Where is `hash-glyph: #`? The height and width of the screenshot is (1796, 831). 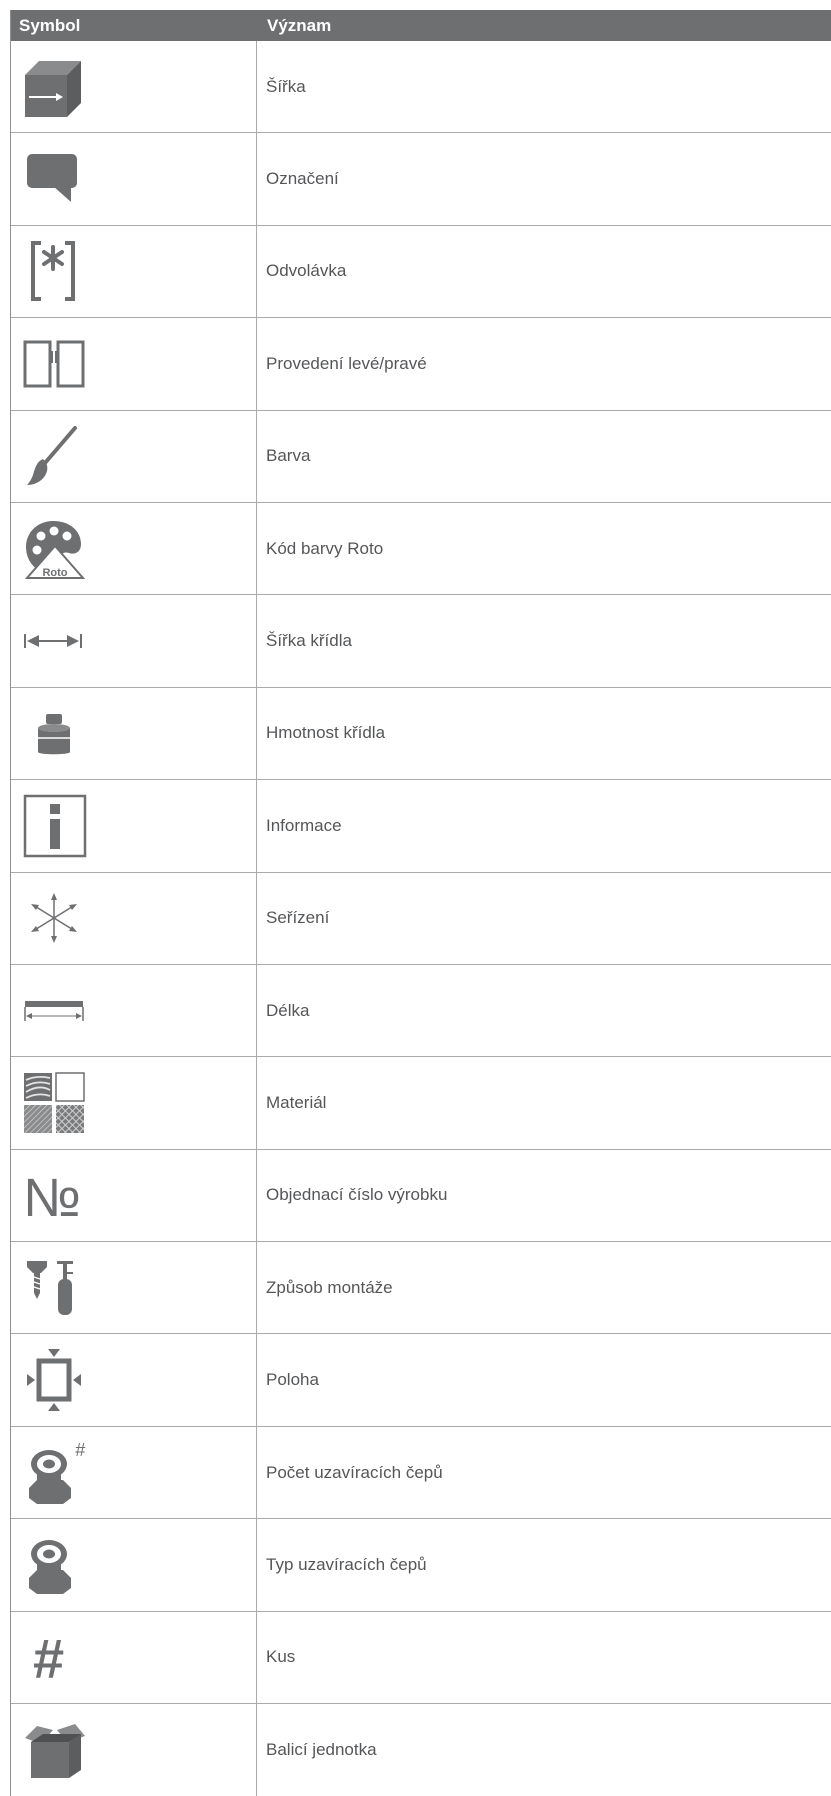
hash-glyph: # is located at coordinates (48, 1657).